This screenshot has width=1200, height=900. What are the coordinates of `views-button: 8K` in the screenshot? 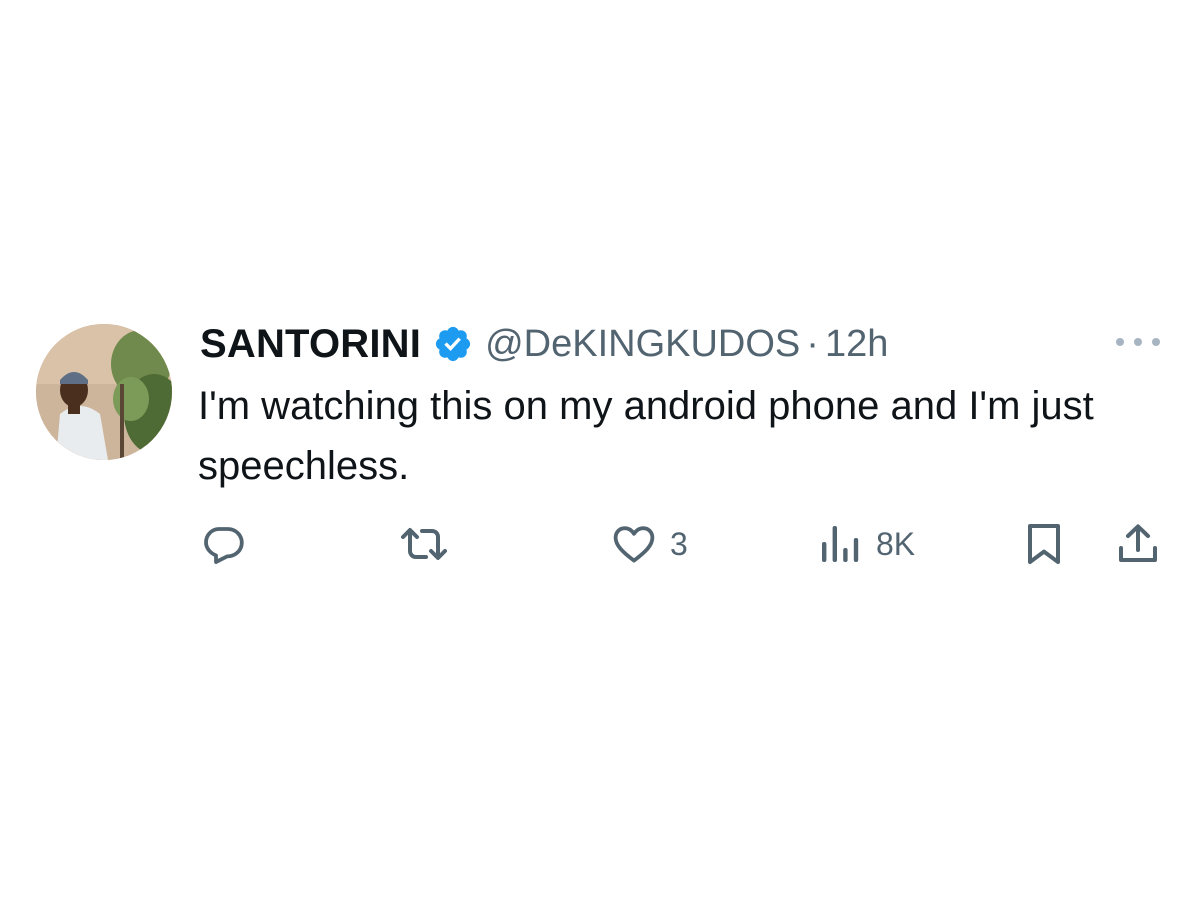 It's located at (865, 544).